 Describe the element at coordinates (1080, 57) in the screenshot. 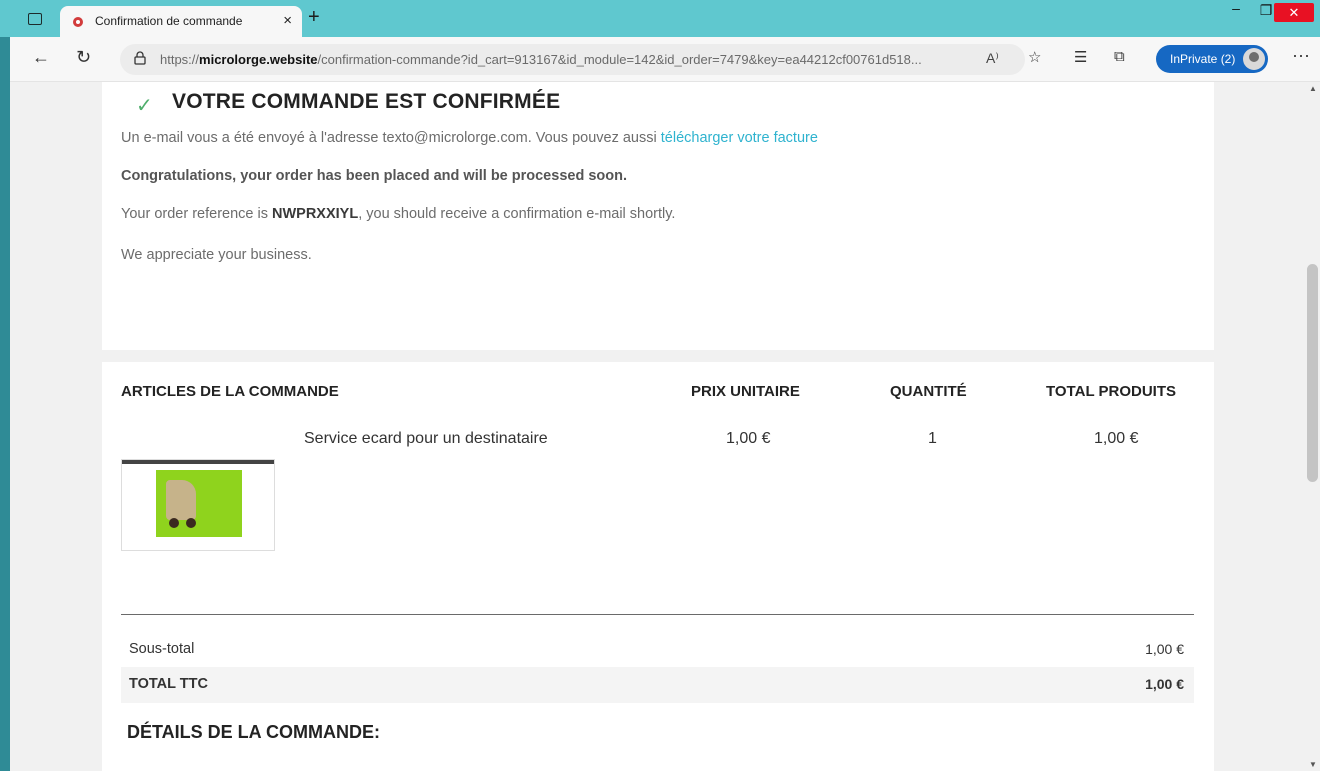

I see `favorites-icon: ☰` at that location.